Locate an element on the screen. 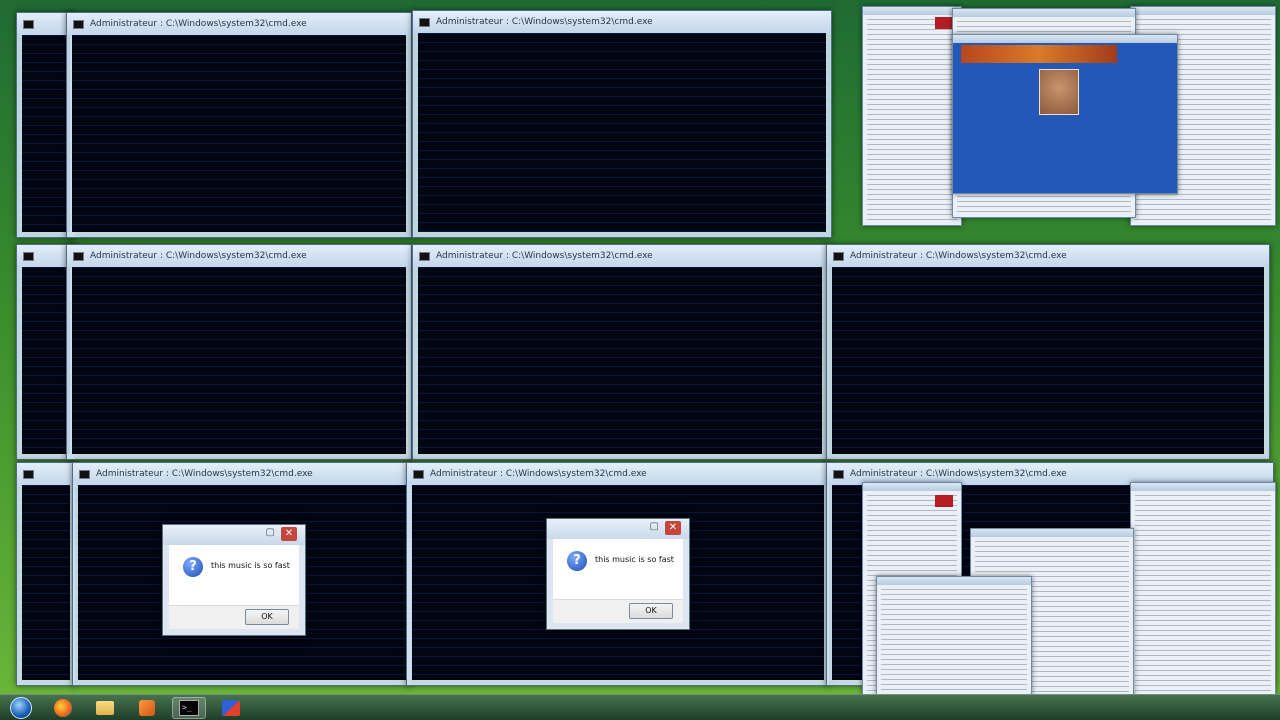 Image resolution: width=1280 pixels, height=720 pixels. window-title-bar is located at coordinates (46, 474).